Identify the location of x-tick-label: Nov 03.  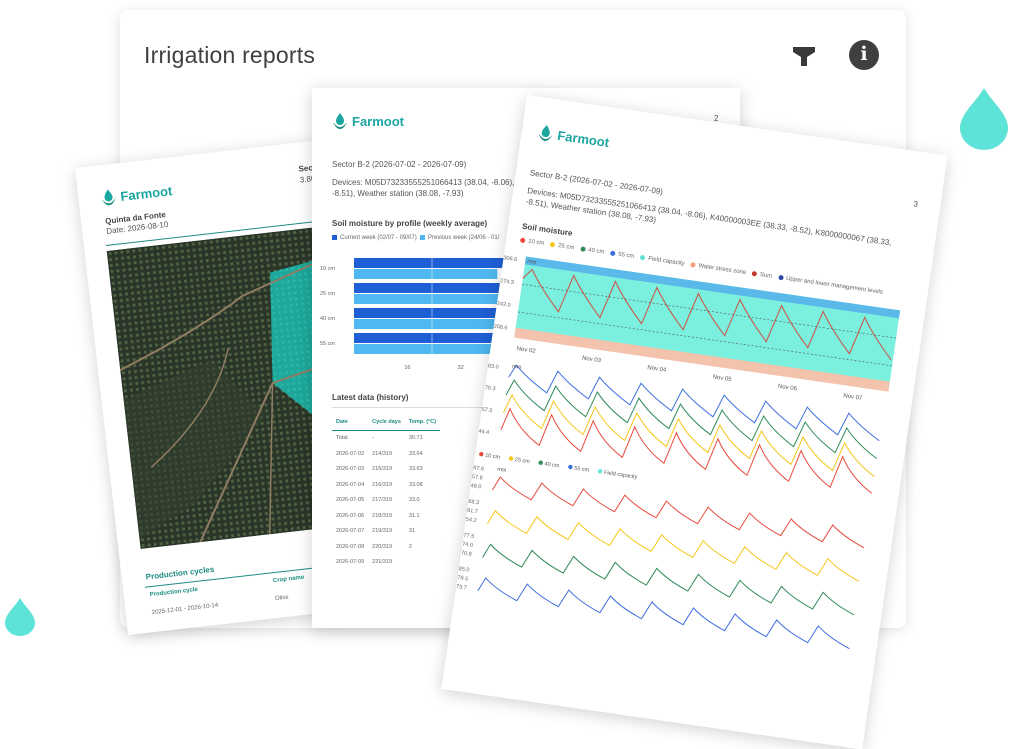
(592, 360).